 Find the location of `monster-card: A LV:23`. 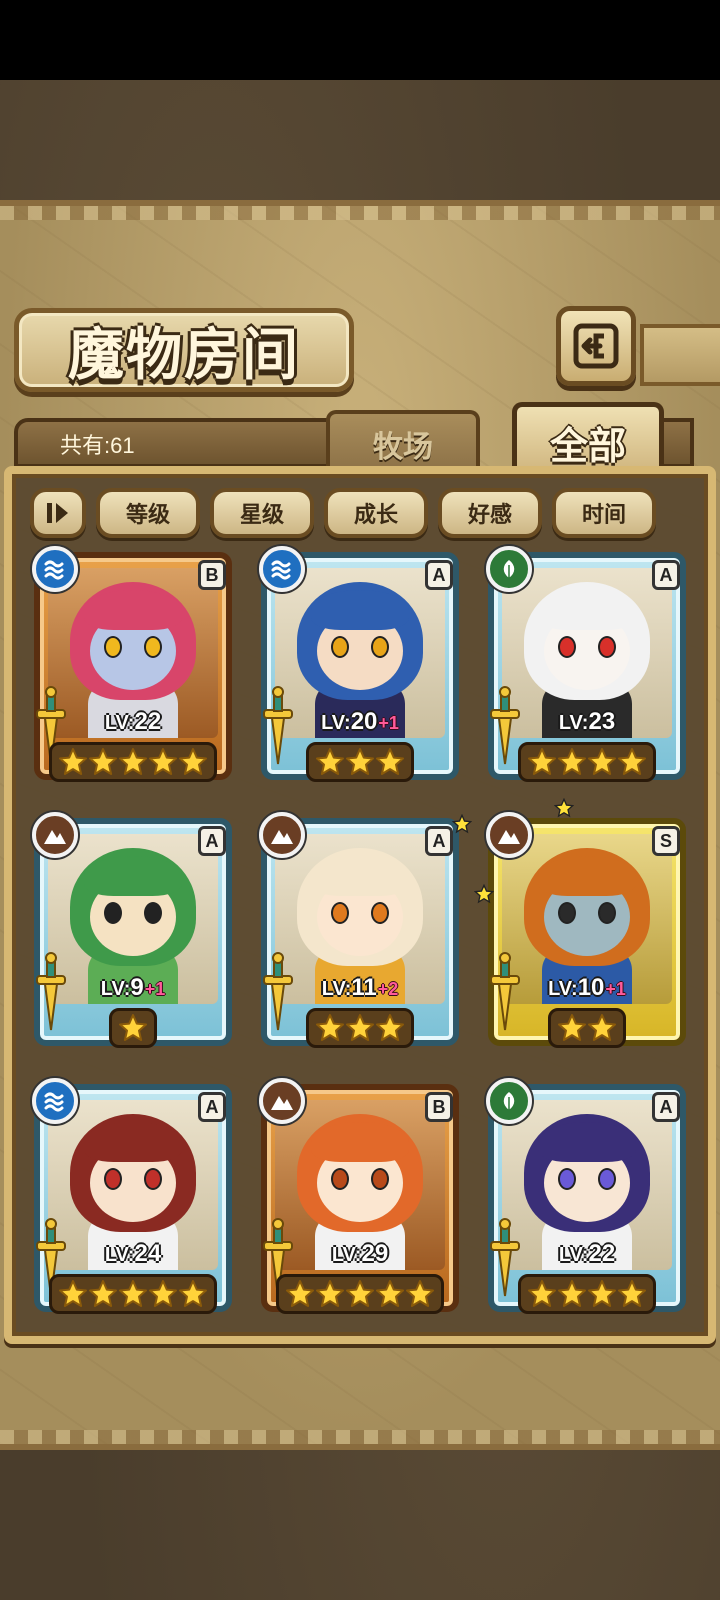

monster-card: A LV:23 is located at coordinates (587, 666).